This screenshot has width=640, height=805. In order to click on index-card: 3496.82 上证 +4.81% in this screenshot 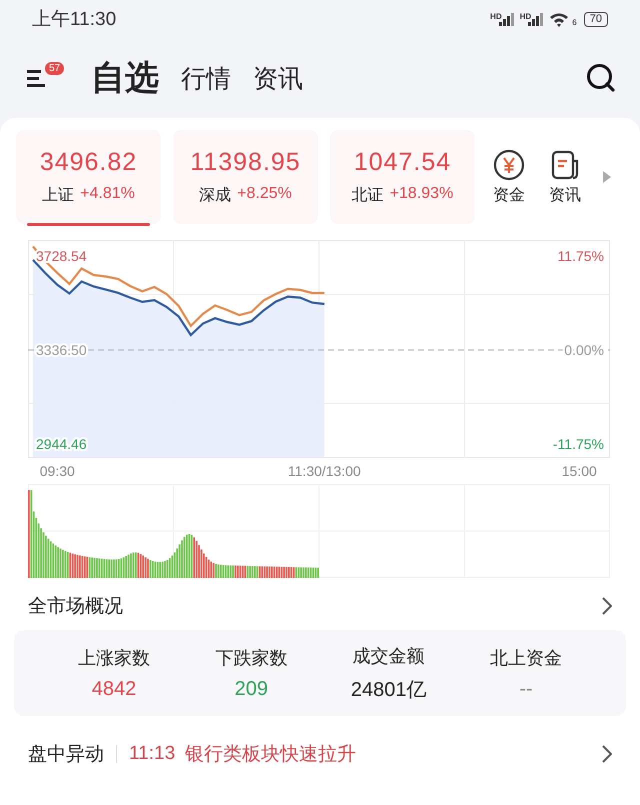, I will do `click(88, 177)`.